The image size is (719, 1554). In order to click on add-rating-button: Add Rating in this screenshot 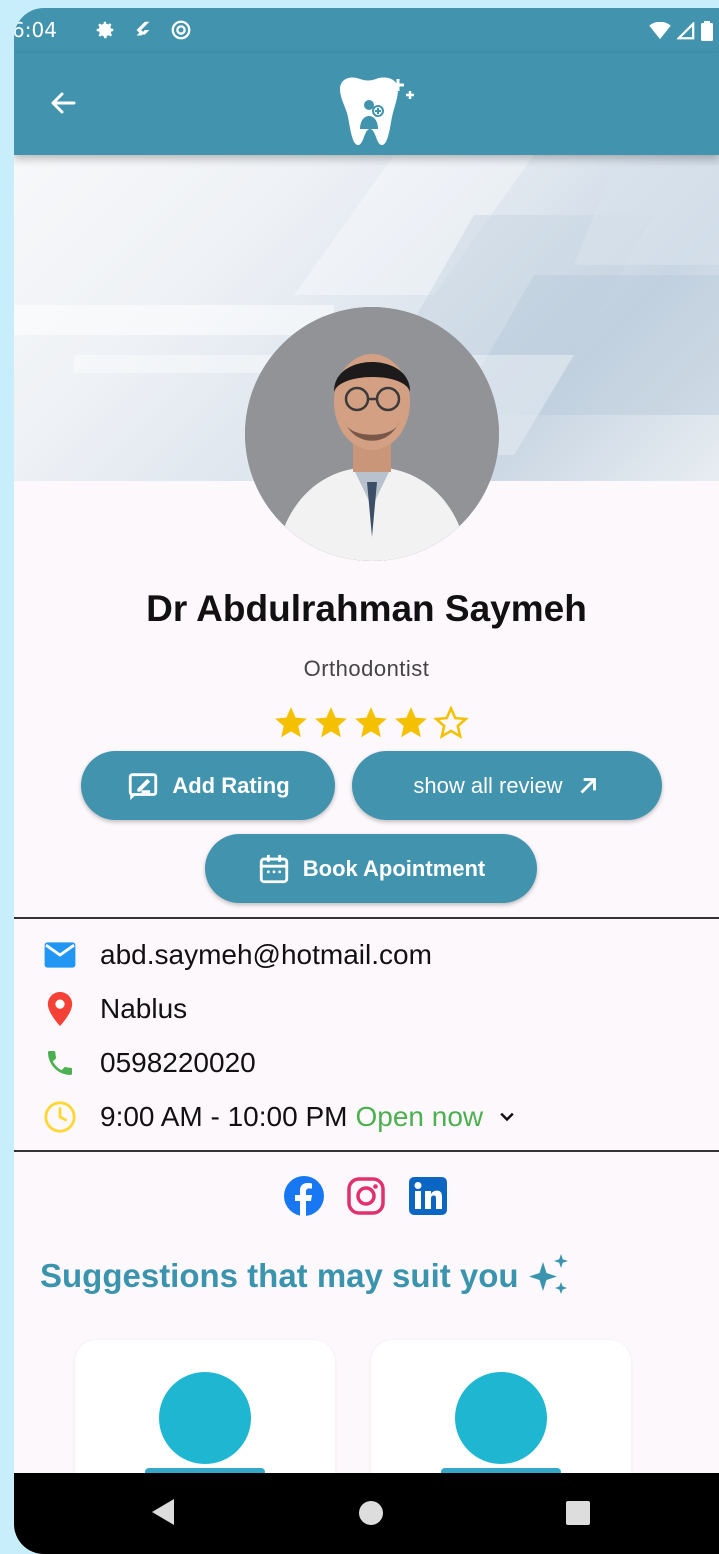, I will do `click(208, 785)`.